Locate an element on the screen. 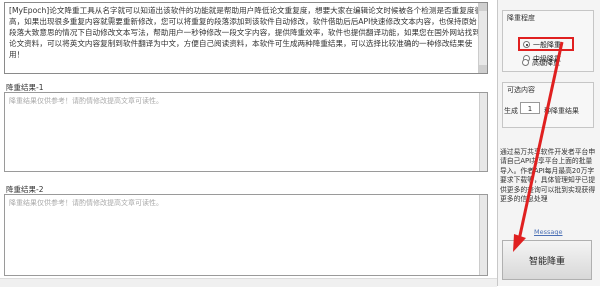 Image resolution: width=600 pixels, height=287 pixels. message-link: Message is located at coordinates (548, 232).